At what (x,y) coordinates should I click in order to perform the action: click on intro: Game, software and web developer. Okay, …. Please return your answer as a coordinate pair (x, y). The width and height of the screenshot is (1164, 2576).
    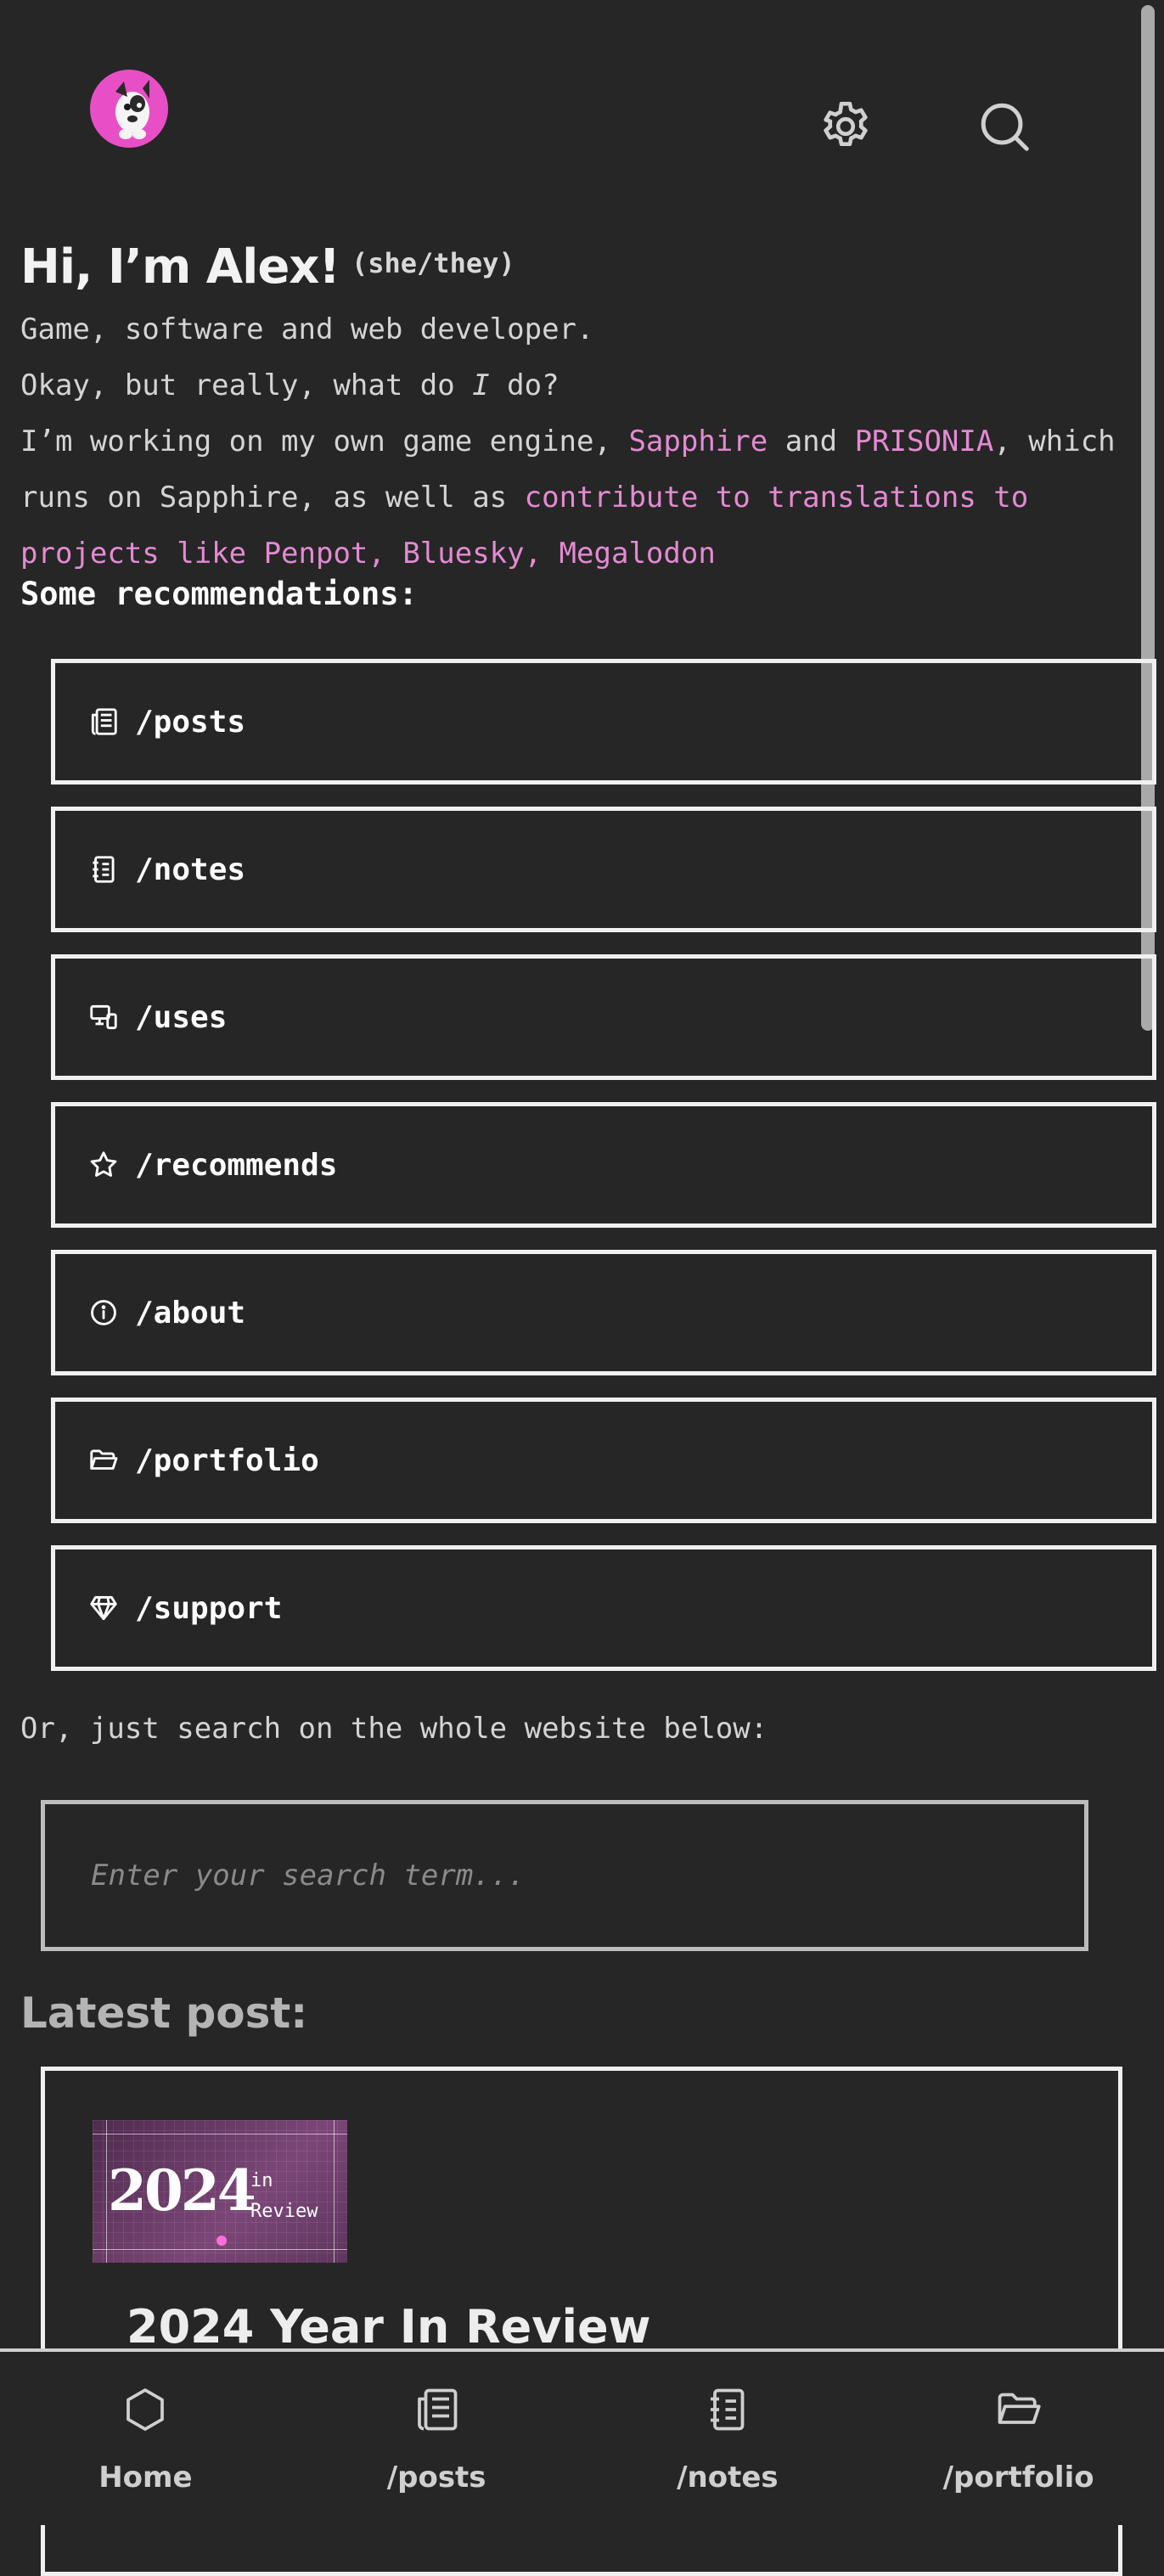
    Looking at the image, I should click on (568, 441).